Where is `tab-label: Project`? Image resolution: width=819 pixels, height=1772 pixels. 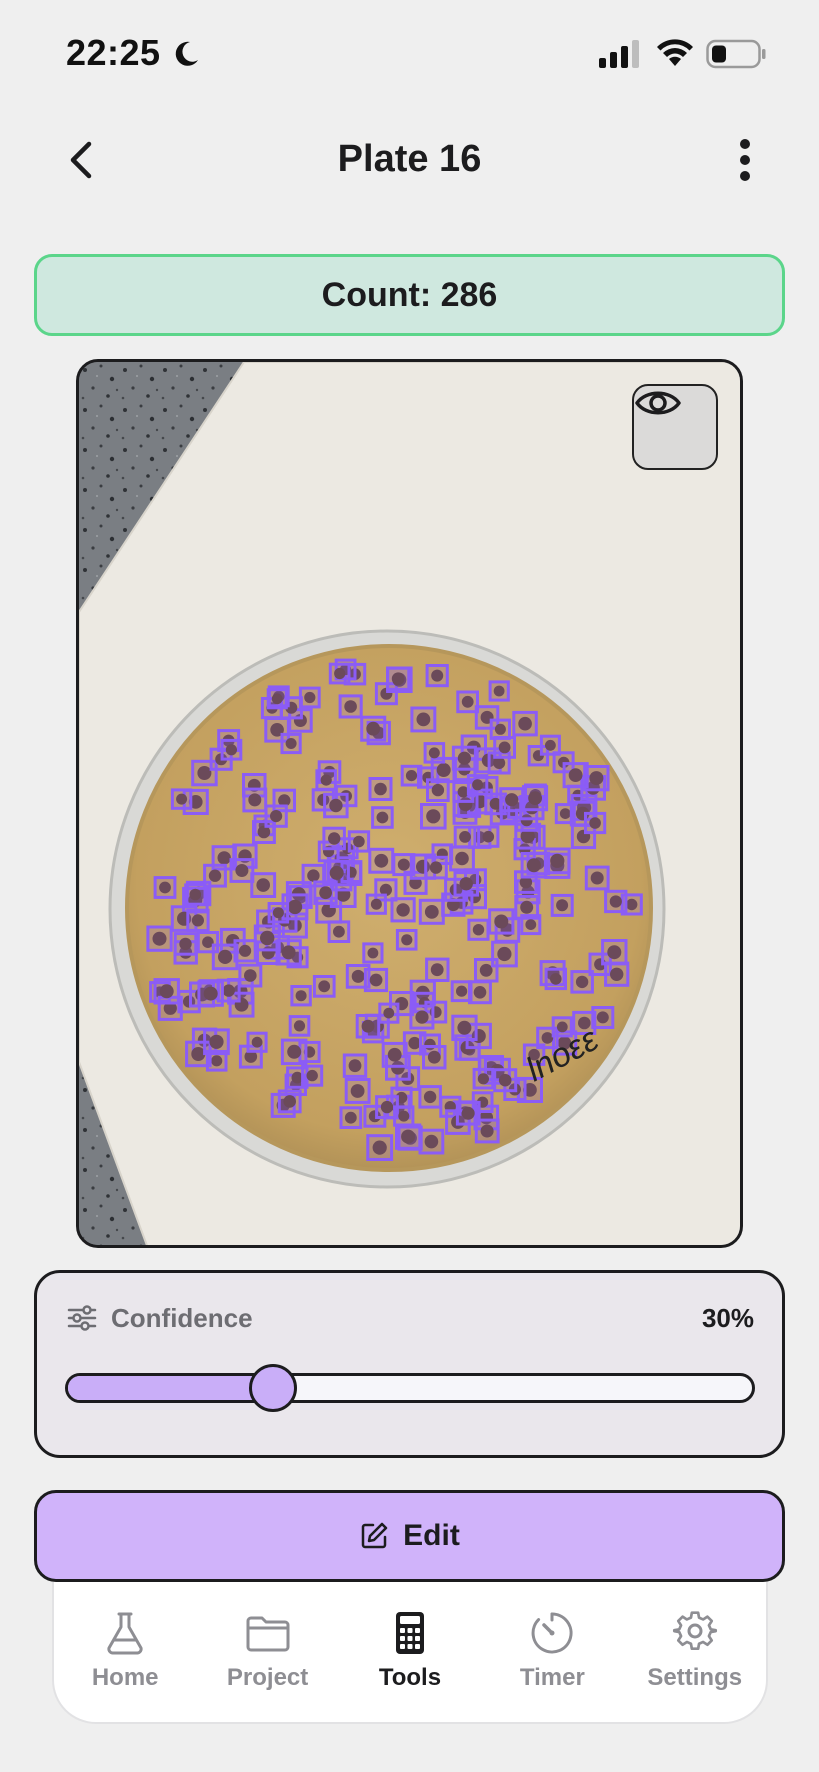
tab-label: Project is located at coordinates (267, 1677).